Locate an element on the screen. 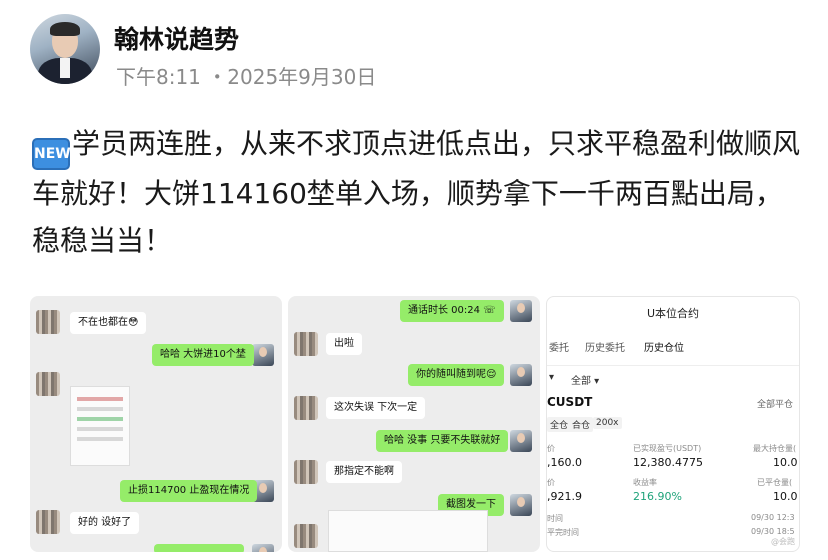 The width and height of the screenshot is (828, 560). chat-message: 出啦 is located at coordinates (344, 344).